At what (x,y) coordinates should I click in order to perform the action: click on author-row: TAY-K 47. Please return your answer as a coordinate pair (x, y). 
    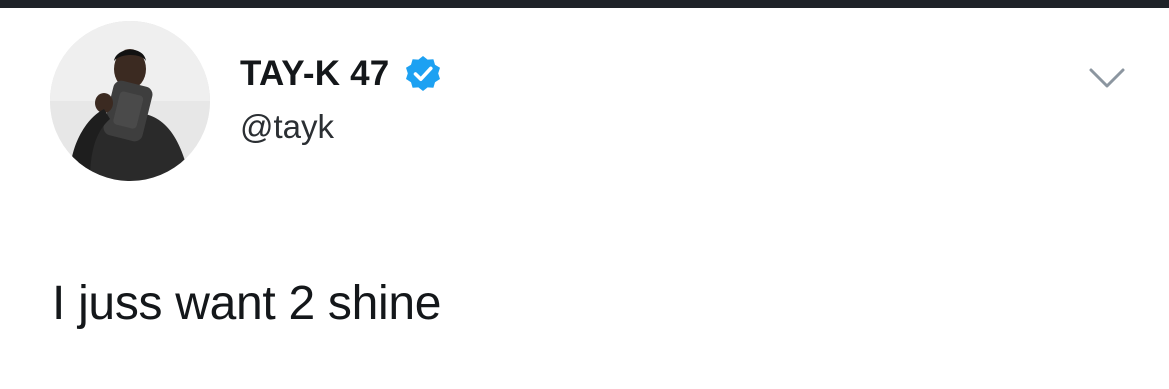
    Looking at the image, I should click on (341, 74).